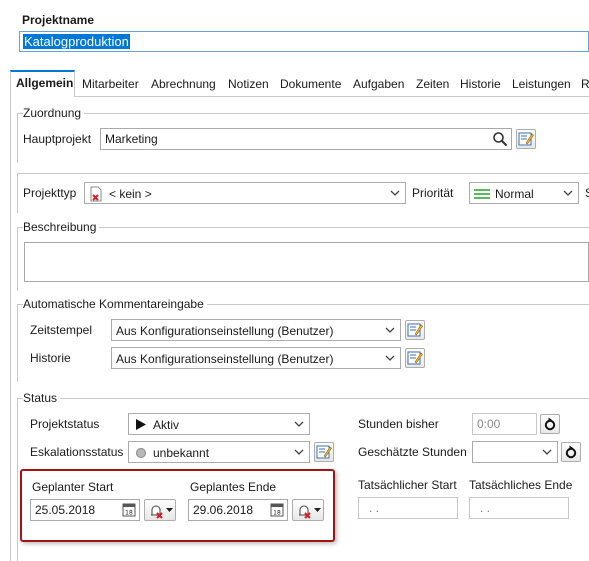 This screenshot has height=561, width=589. Describe the element at coordinates (248, 84) in the screenshot. I see `tab-notizen: Notizen` at that location.